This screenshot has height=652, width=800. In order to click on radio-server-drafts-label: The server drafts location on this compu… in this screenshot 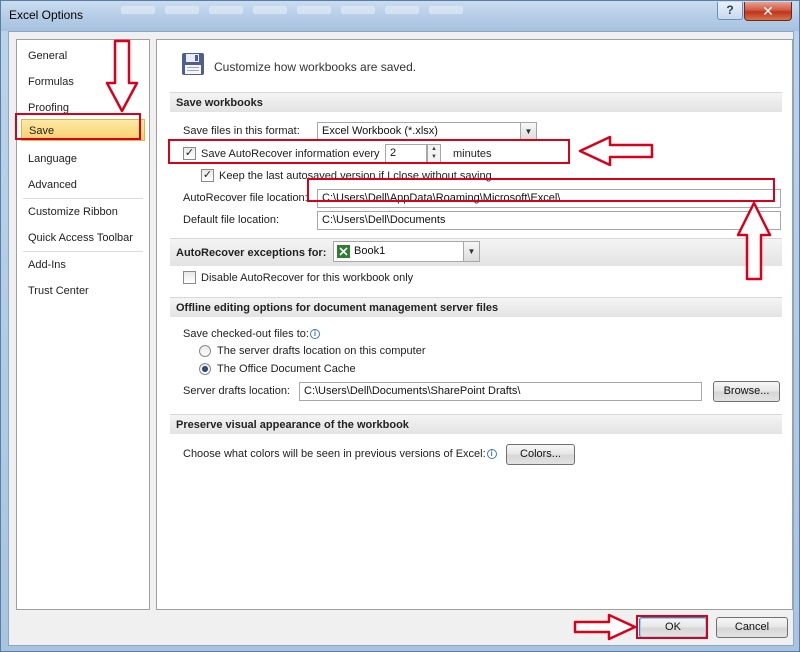, I will do `click(321, 351)`.